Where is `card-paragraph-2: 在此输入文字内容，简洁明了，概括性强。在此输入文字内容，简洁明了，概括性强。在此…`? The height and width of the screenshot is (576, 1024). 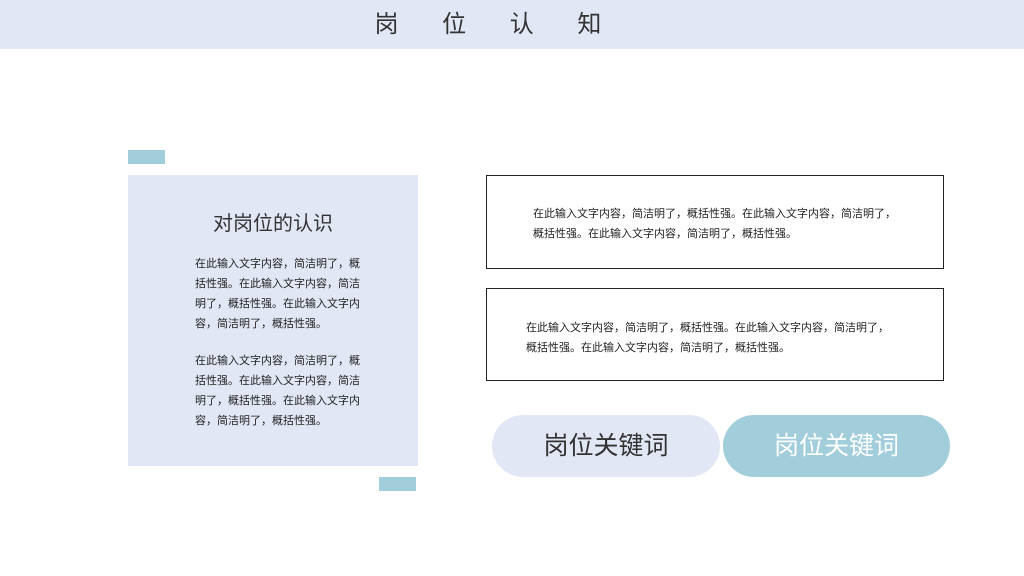 card-paragraph-2: 在此输入文字内容，简洁明了，概括性强。在此输入文字内容，简洁明了，概括性强。在此… is located at coordinates (277, 390).